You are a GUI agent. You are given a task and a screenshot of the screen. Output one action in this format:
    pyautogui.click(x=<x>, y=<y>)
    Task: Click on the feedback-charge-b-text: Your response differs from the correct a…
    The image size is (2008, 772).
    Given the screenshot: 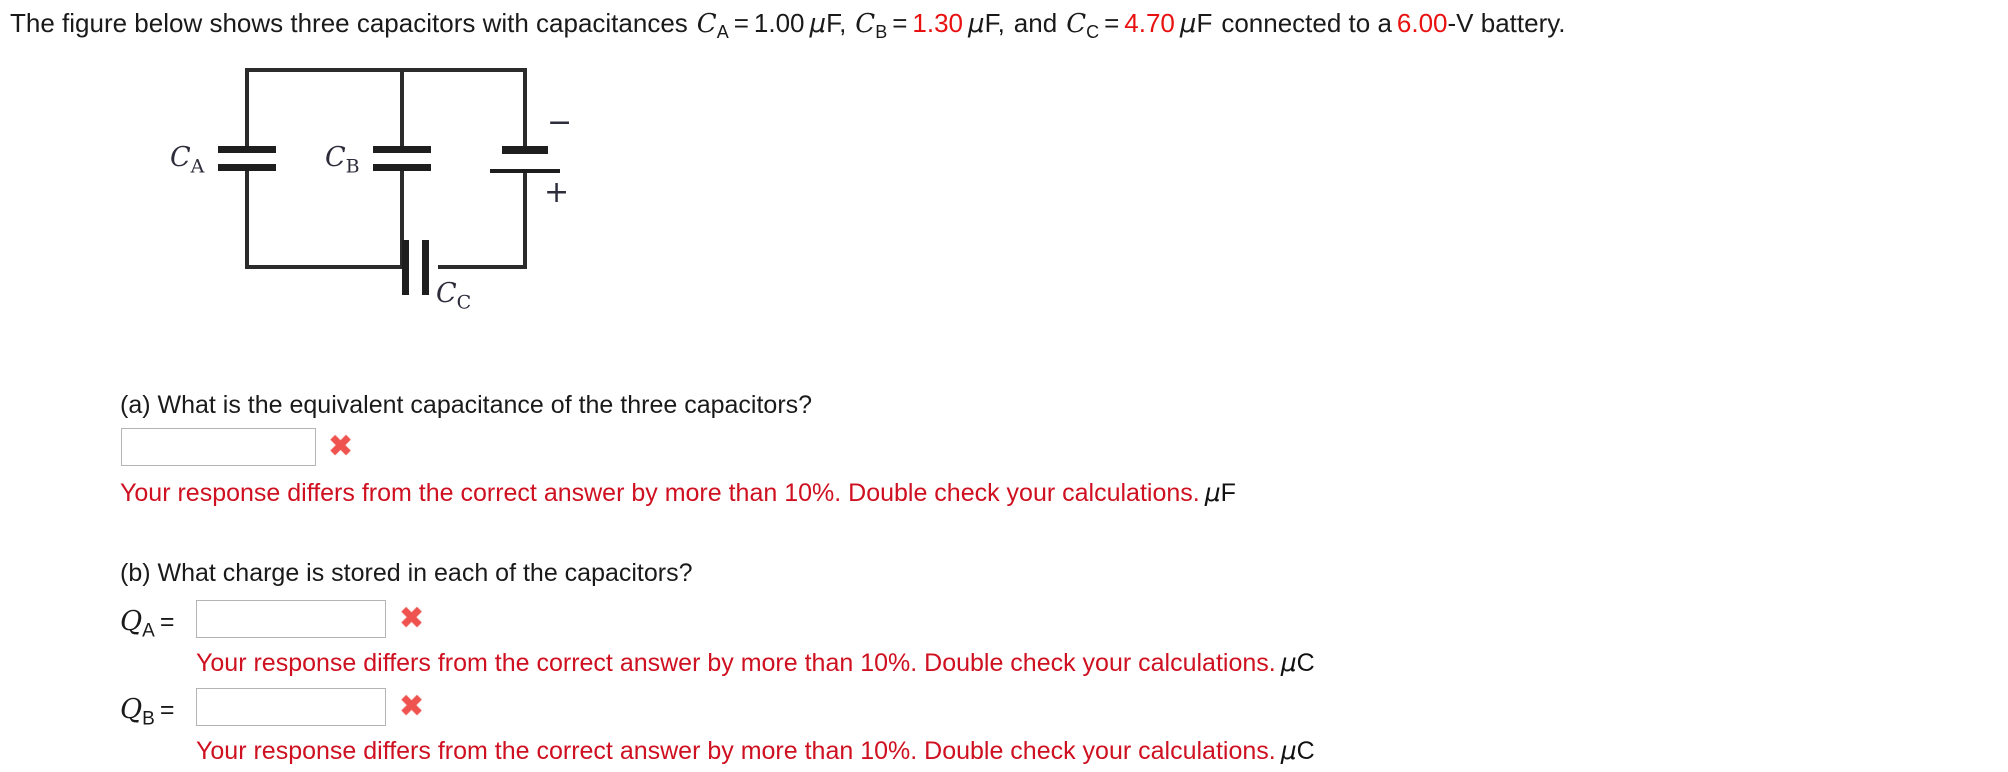 What is the action you would take?
    pyautogui.click(x=736, y=751)
    